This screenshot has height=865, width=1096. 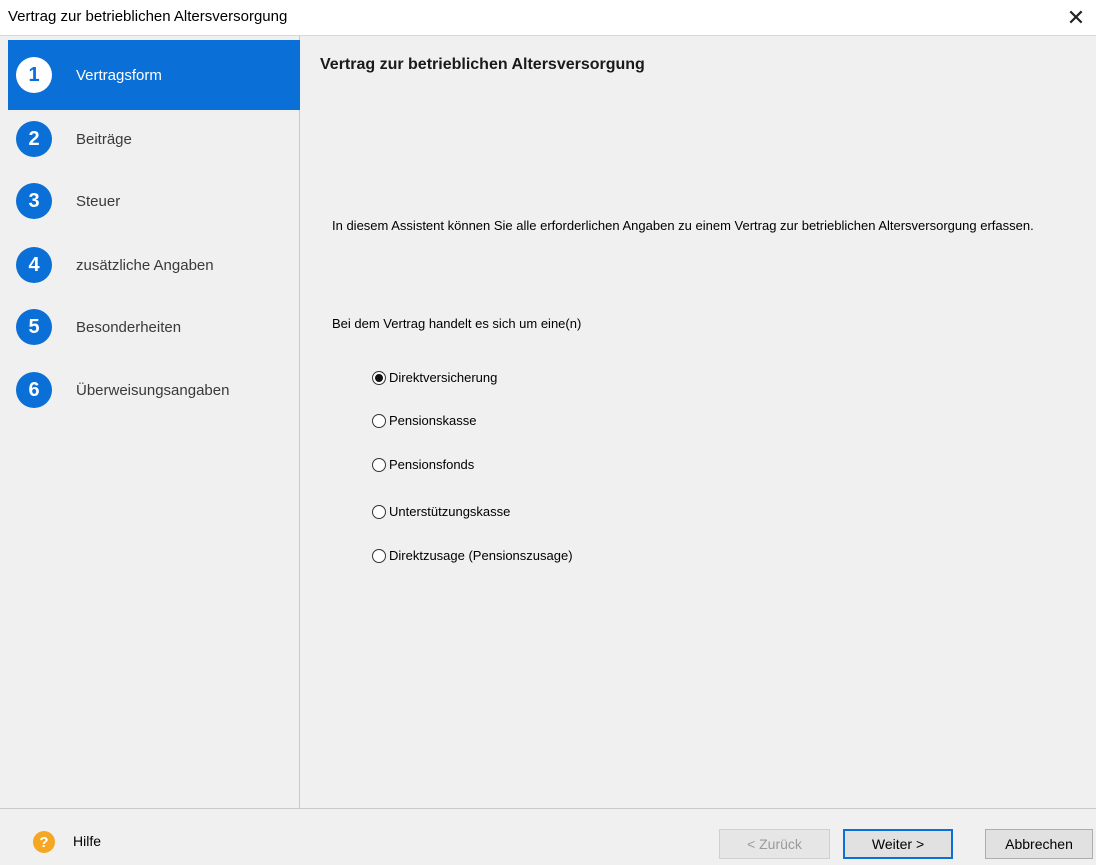 I want to click on step-label: Überweisungsangaben, so click(x=153, y=390).